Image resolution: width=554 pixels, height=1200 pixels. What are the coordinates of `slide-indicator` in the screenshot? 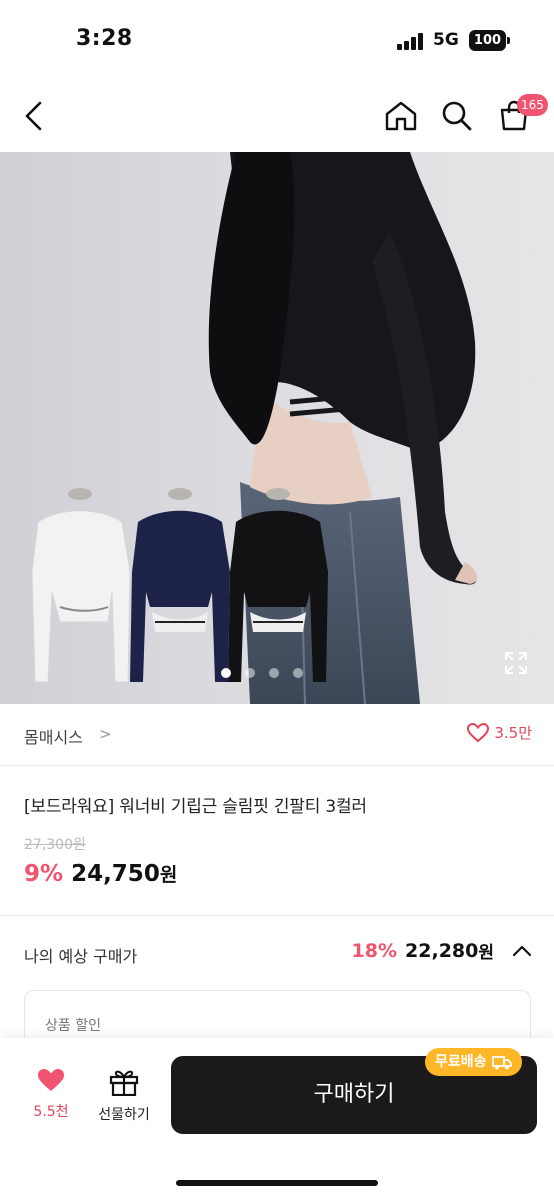 It's located at (277, 673).